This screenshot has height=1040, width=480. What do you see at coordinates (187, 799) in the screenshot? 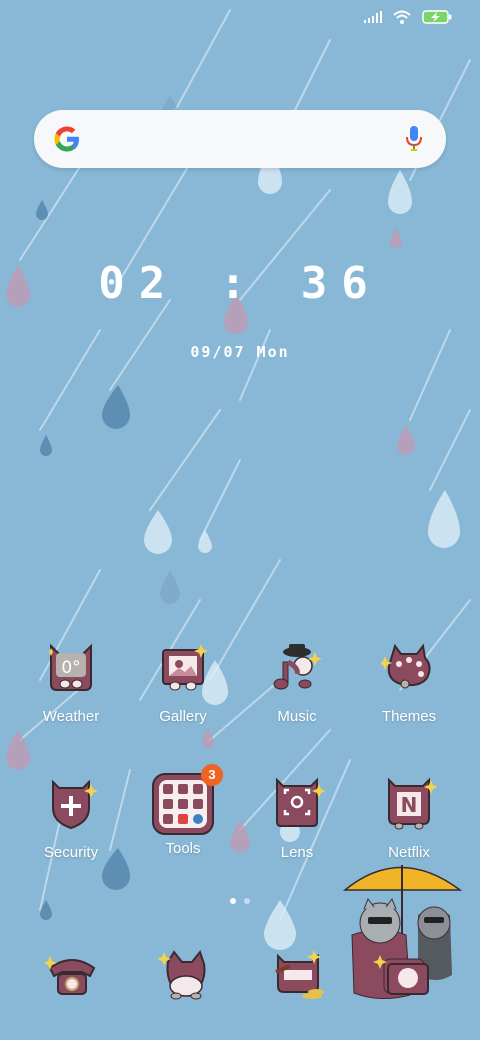
I see `tools-folder-icon: 3` at bounding box center [187, 799].